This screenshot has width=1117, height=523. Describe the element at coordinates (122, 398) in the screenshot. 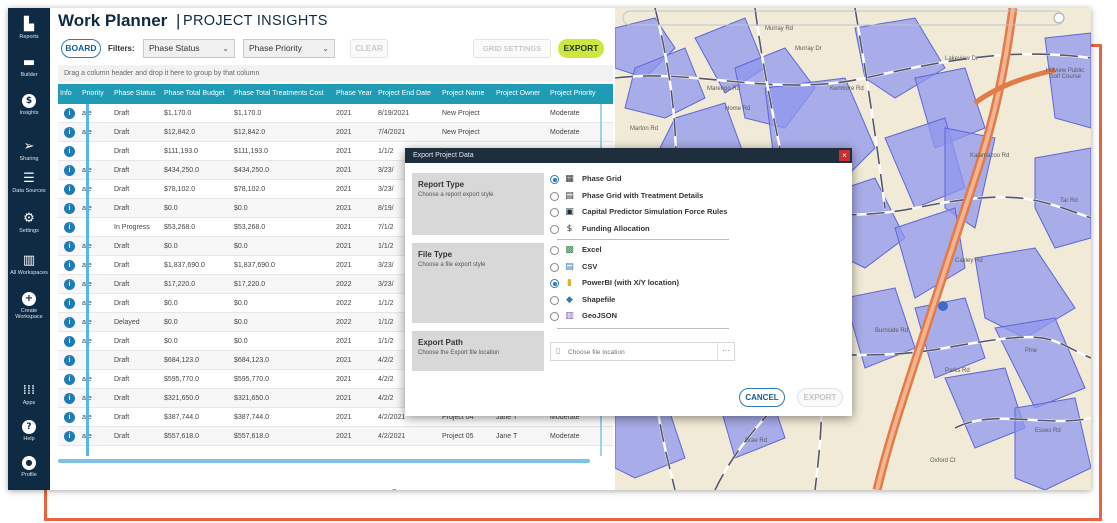

I see `table-cell: Draft` at that location.